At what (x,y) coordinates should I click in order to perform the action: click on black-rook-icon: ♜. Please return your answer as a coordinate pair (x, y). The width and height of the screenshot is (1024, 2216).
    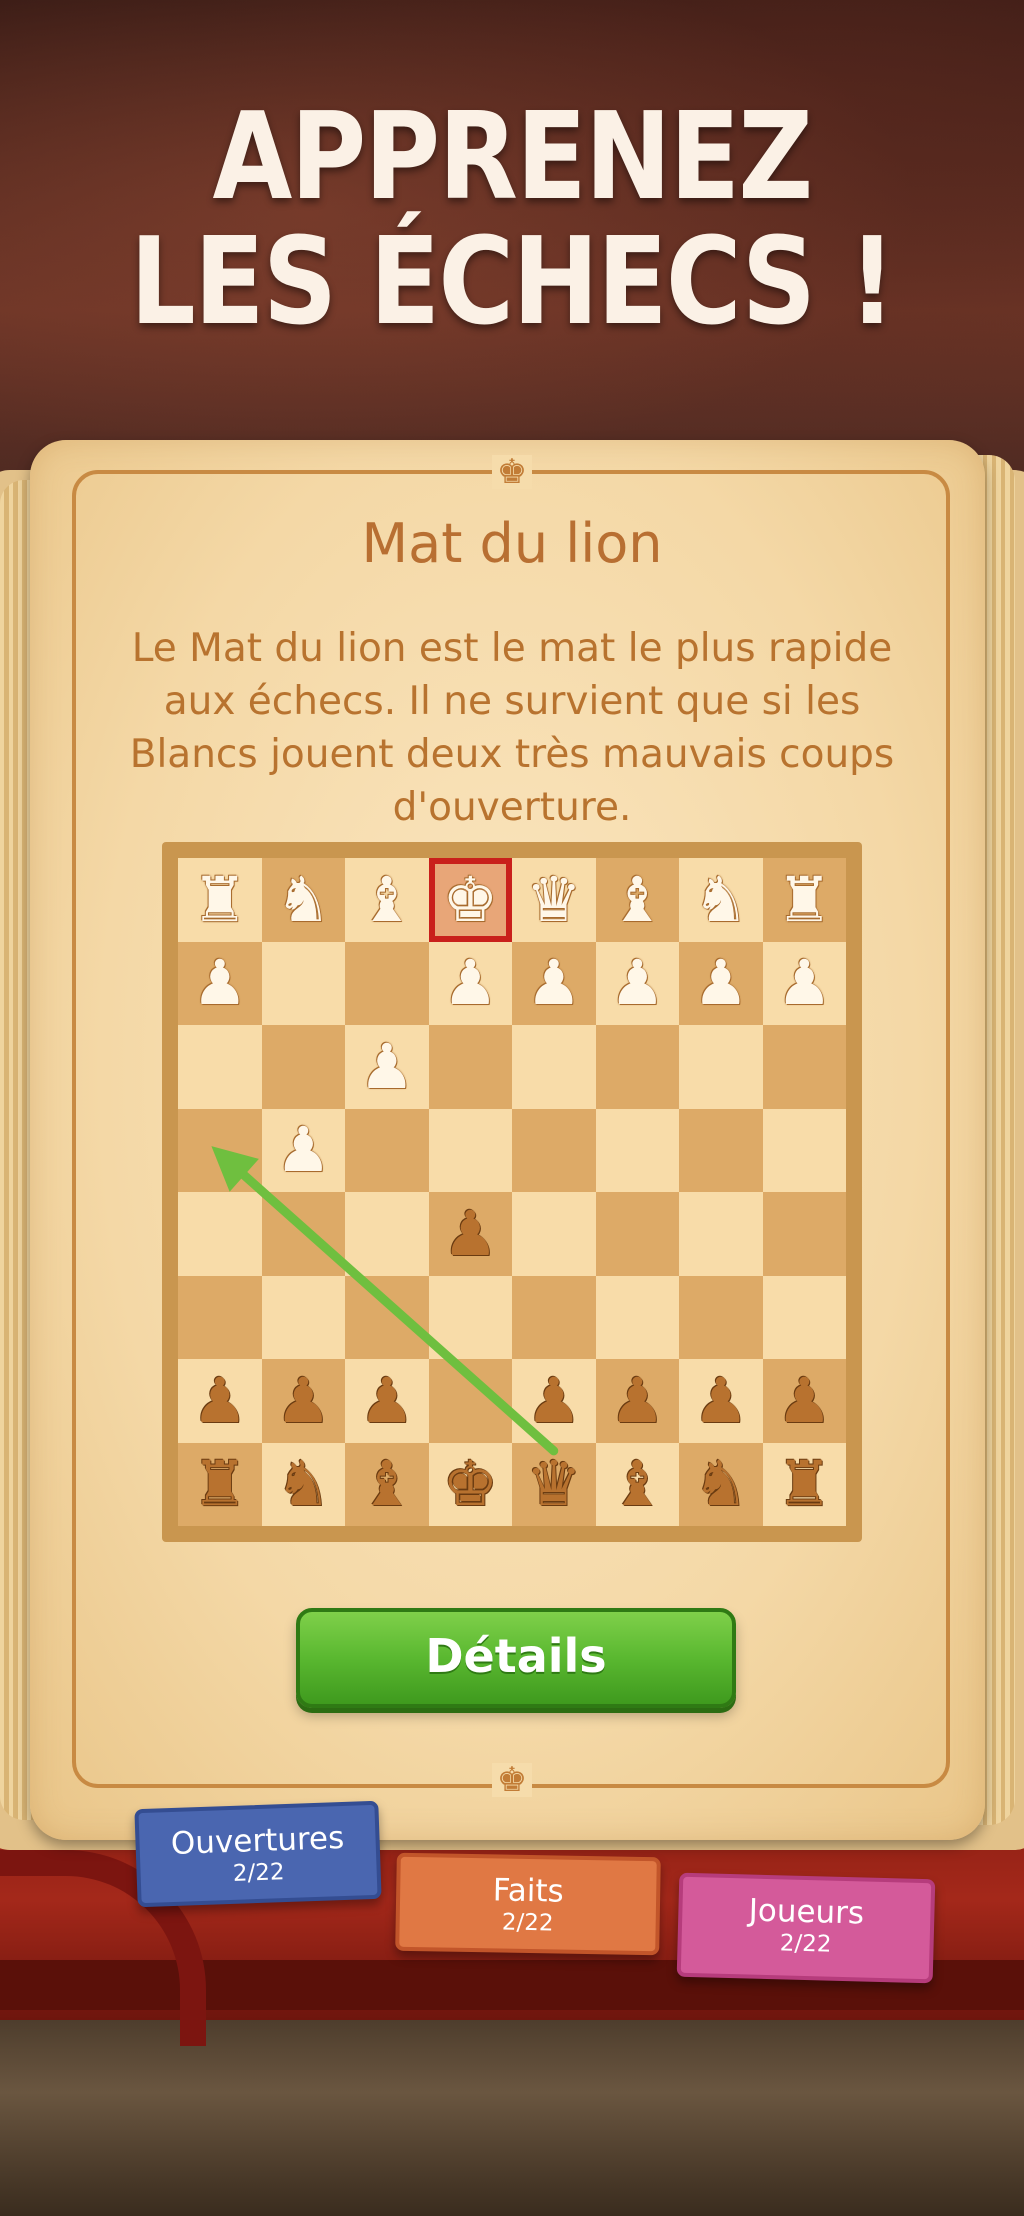
    Looking at the image, I should click on (804, 1484).